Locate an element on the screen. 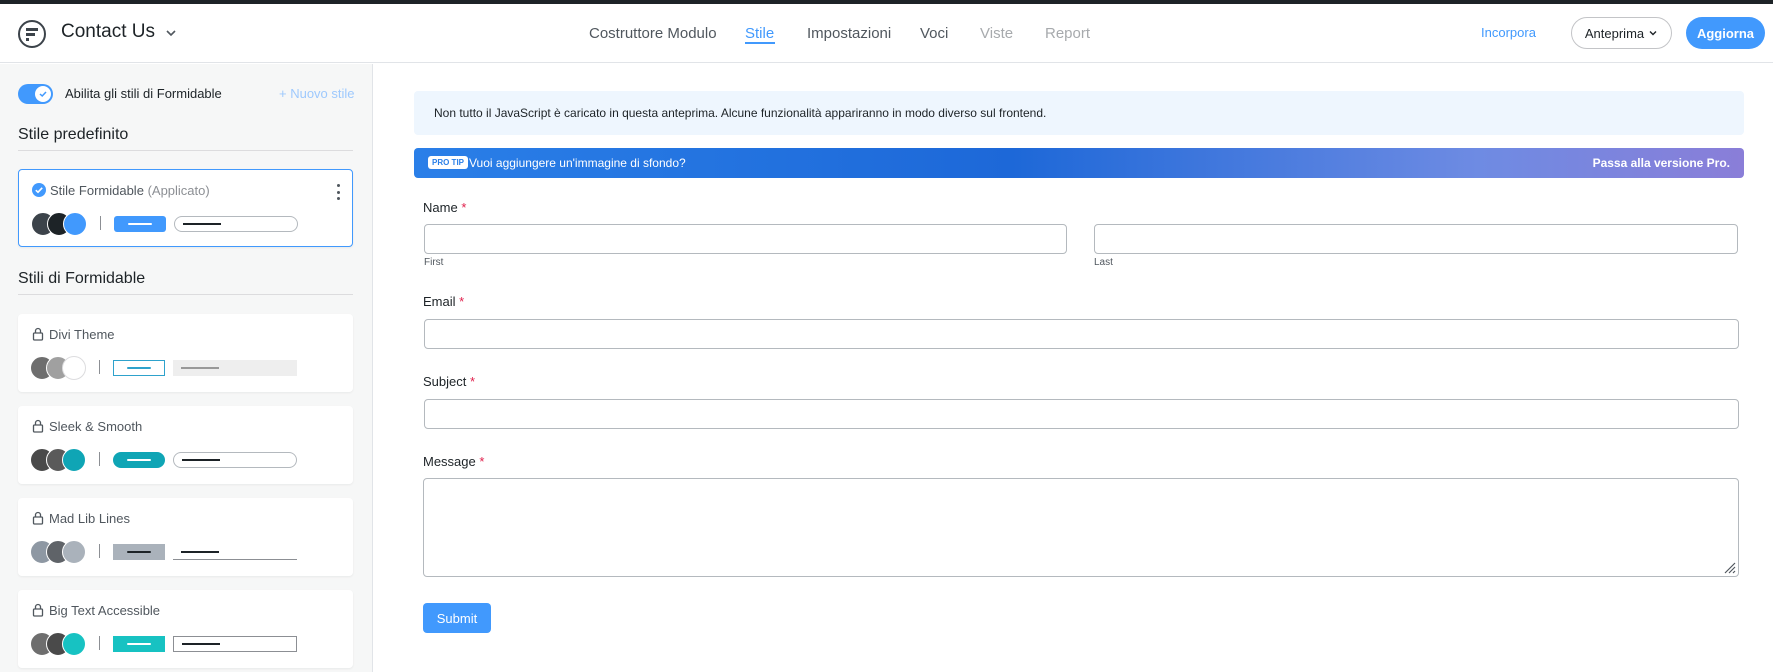 The image size is (1773, 672). name-label: Name * is located at coordinates (444, 207).